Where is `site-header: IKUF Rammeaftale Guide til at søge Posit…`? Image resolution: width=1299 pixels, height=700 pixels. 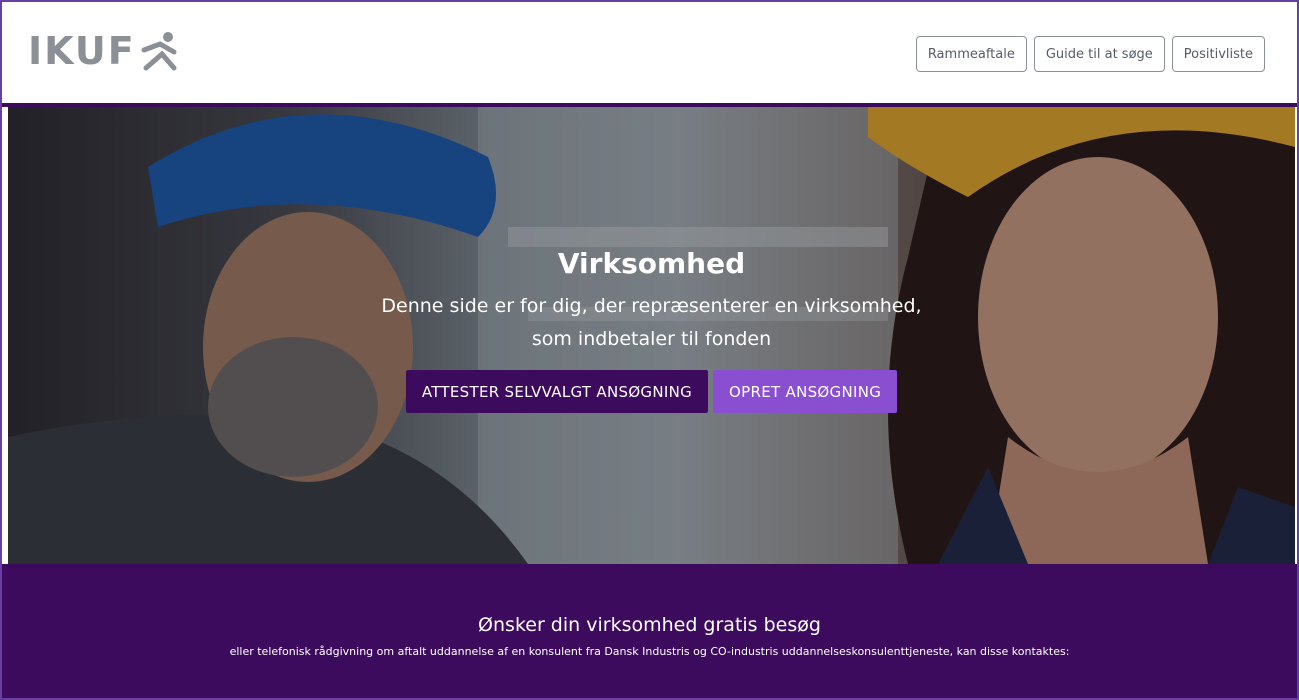
site-header: IKUF Rammeaftale Guide til at søge Posit… is located at coordinates (649, 54).